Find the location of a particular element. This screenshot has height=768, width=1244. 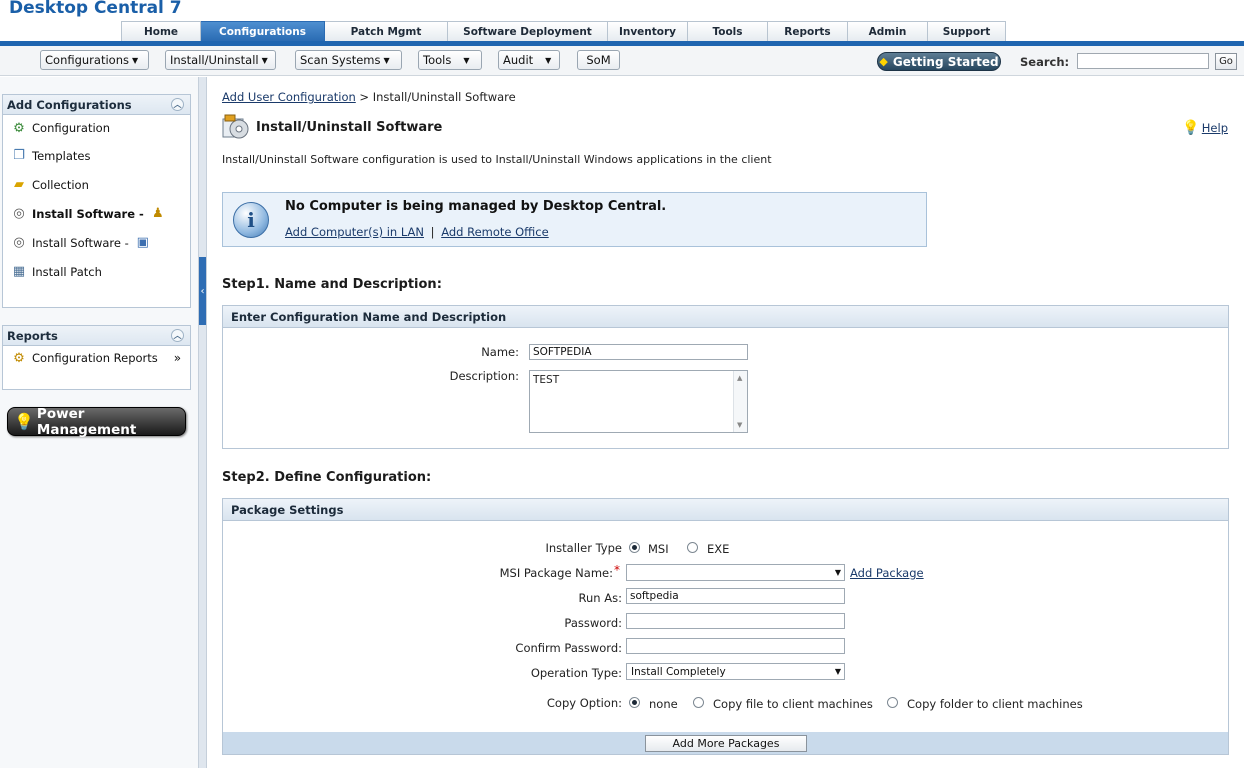

password-input is located at coordinates (735, 621).